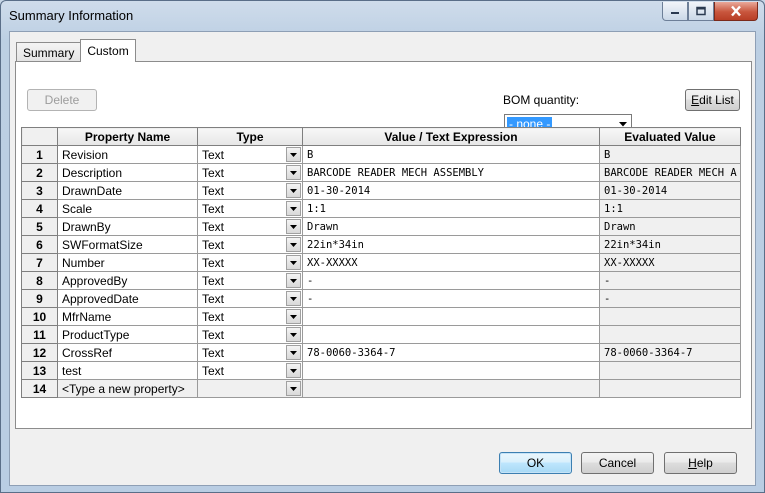 Image resolution: width=765 pixels, height=493 pixels. What do you see at coordinates (127, 262) in the screenshot?
I see `cell-property-name: Number` at bounding box center [127, 262].